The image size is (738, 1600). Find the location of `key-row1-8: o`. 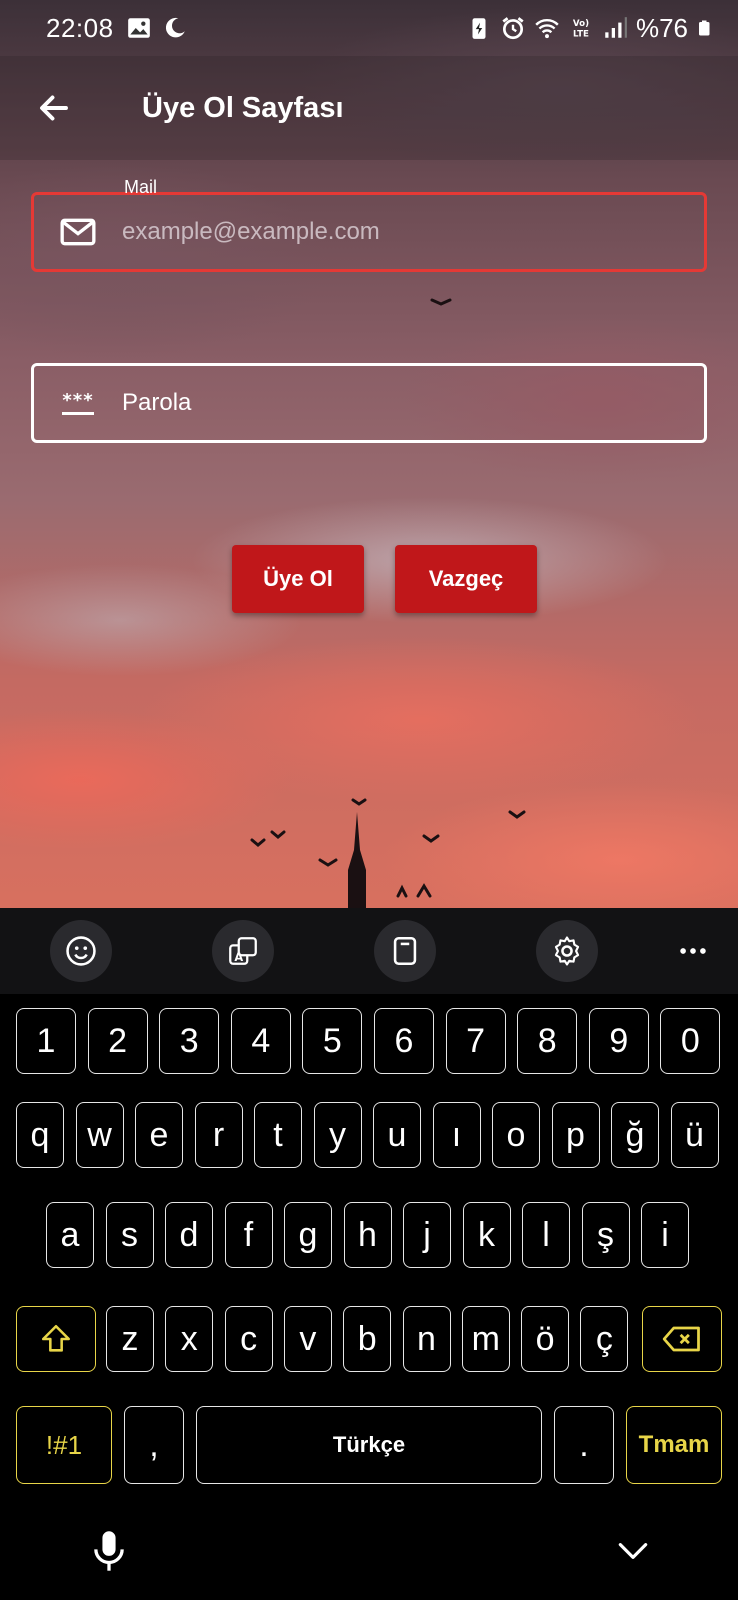

key-row1-8: o is located at coordinates (516, 1135).